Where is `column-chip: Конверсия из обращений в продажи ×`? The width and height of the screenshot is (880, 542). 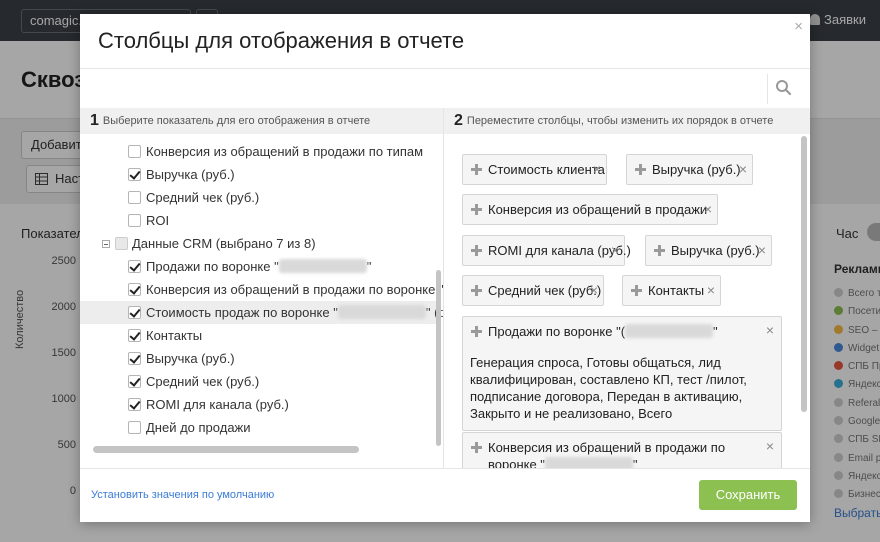 column-chip: Конверсия из обращений в продажи × is located at coordinates (590, 209).